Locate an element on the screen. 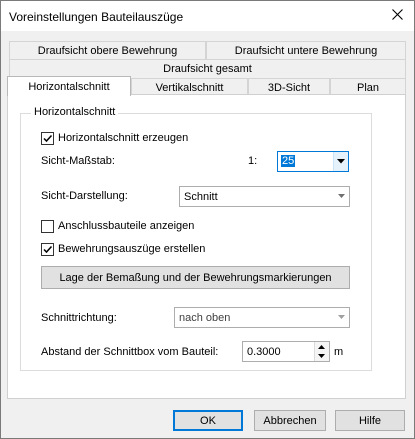 The height and width of the screenshot is (439, 415). tab-label: Plan is located at coordinates (368, 88).